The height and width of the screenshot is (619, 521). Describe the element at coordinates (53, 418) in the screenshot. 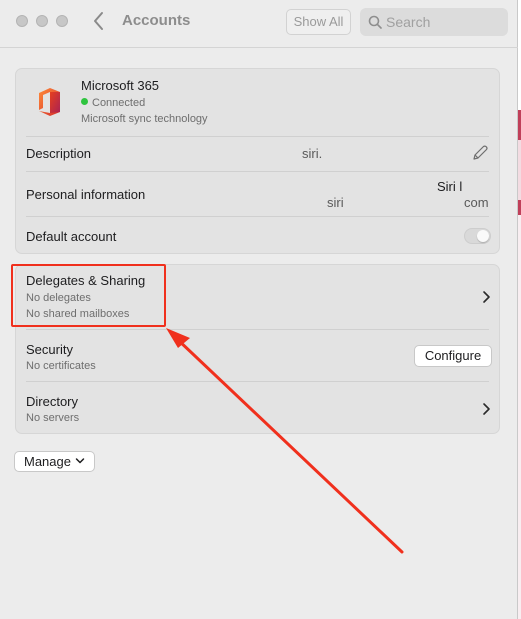

I see `servers-status: No servers` at that location.